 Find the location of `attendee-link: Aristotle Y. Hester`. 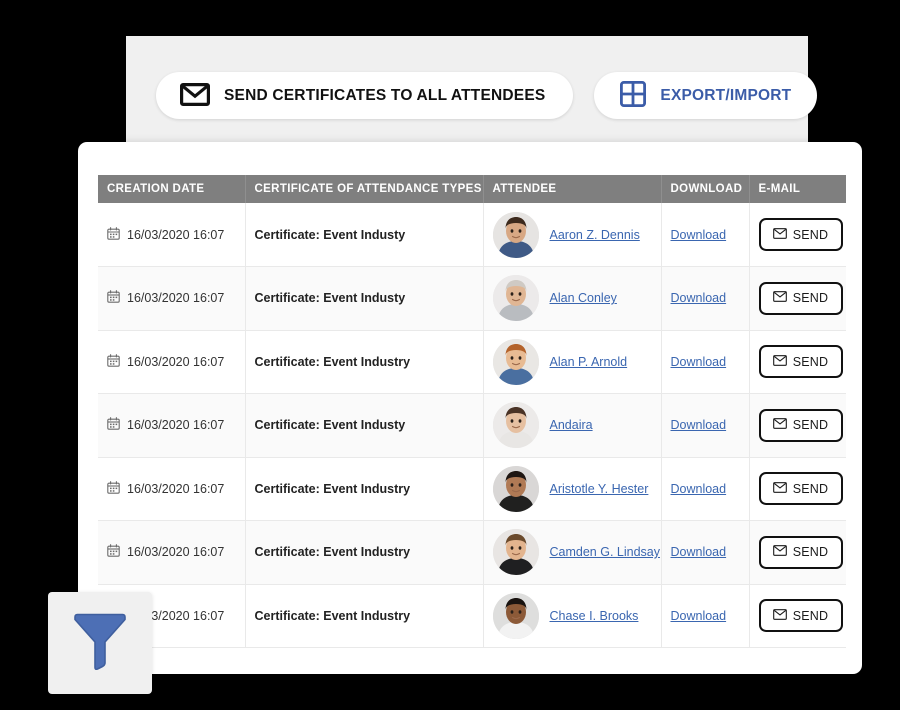

attendee-link: Aristotle Y. Hester is located at coordinates (599, 489).